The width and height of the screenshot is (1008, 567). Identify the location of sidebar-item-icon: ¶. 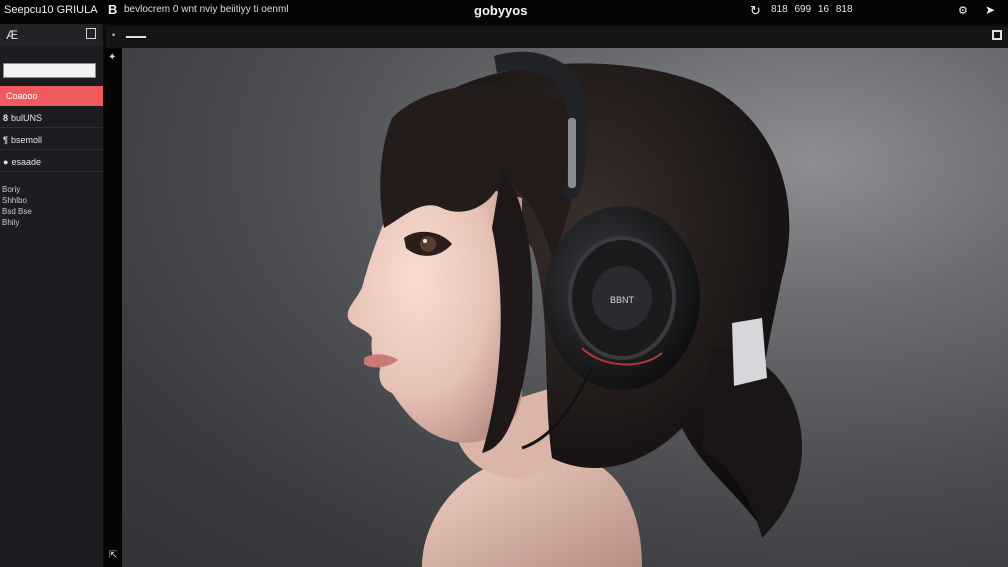
(6, 140).